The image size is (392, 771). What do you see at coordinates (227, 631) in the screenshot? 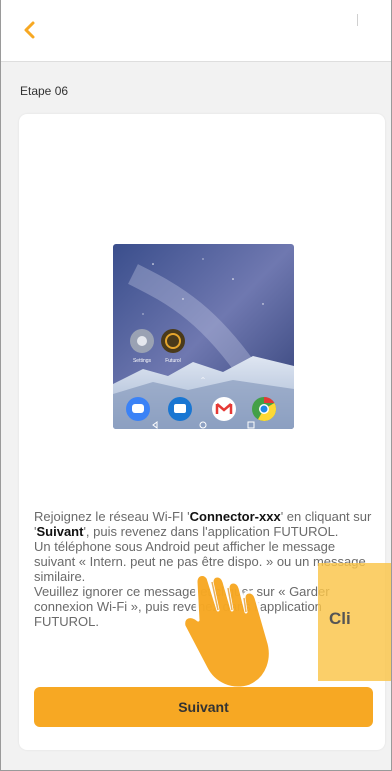
I see `tap-hand-icon` at bounding box center [227, 631].